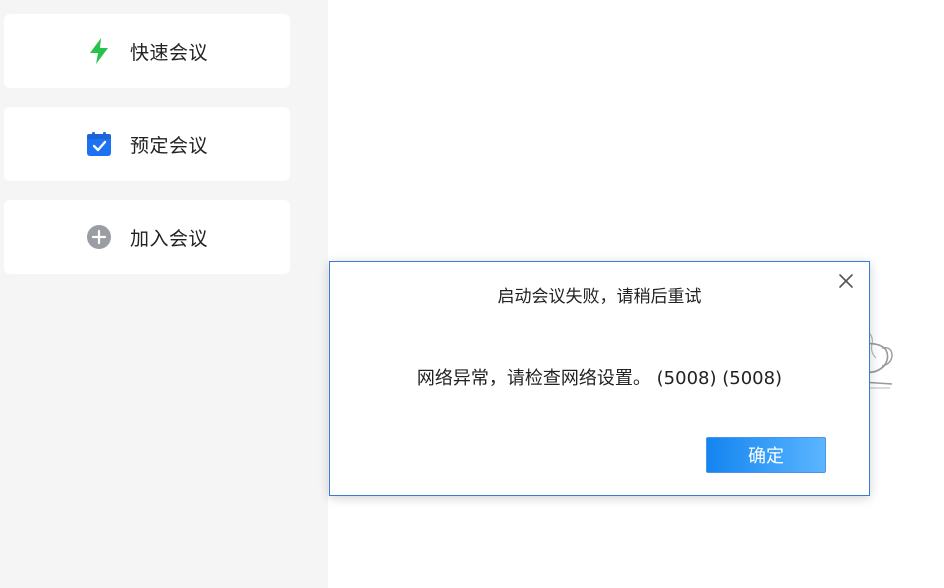  Describe the element at coordinates (99, 51) in the screenshot. I see `lightning-icon` at that location.